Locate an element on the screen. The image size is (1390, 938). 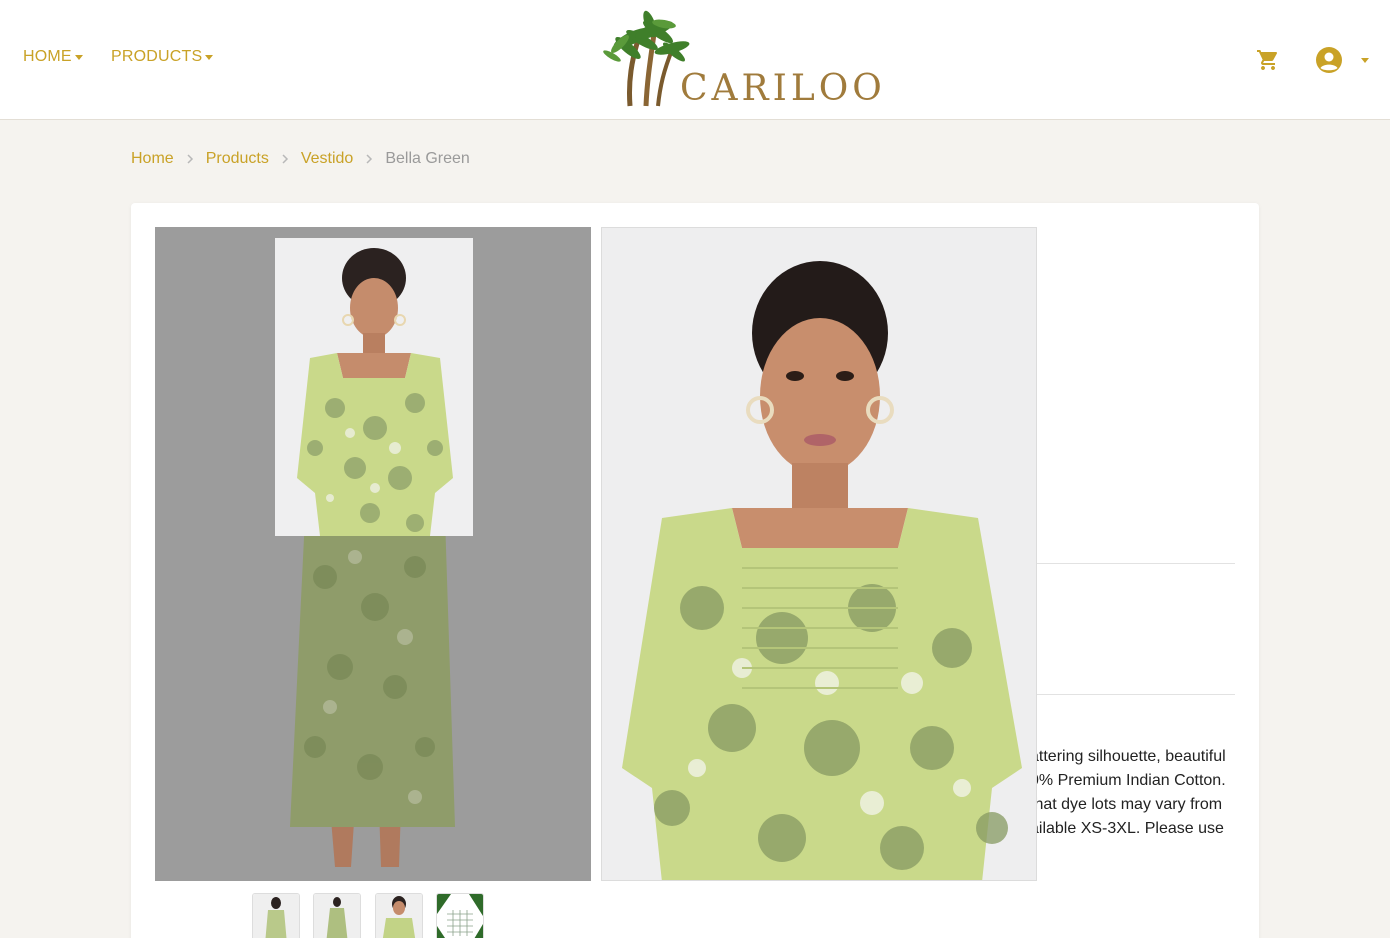
breadcrumb-vestido: Vestido is located at coordinates (327, 159).